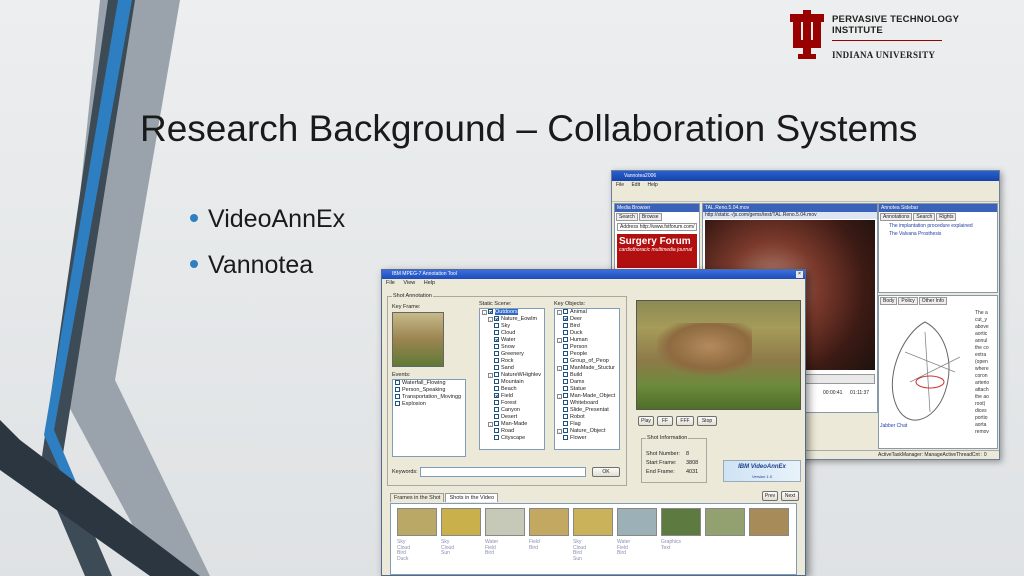  Describe the element at coordinates (938, 226) in the screenshot. I see `annotation-item: The implantation procedure explained` at that location.